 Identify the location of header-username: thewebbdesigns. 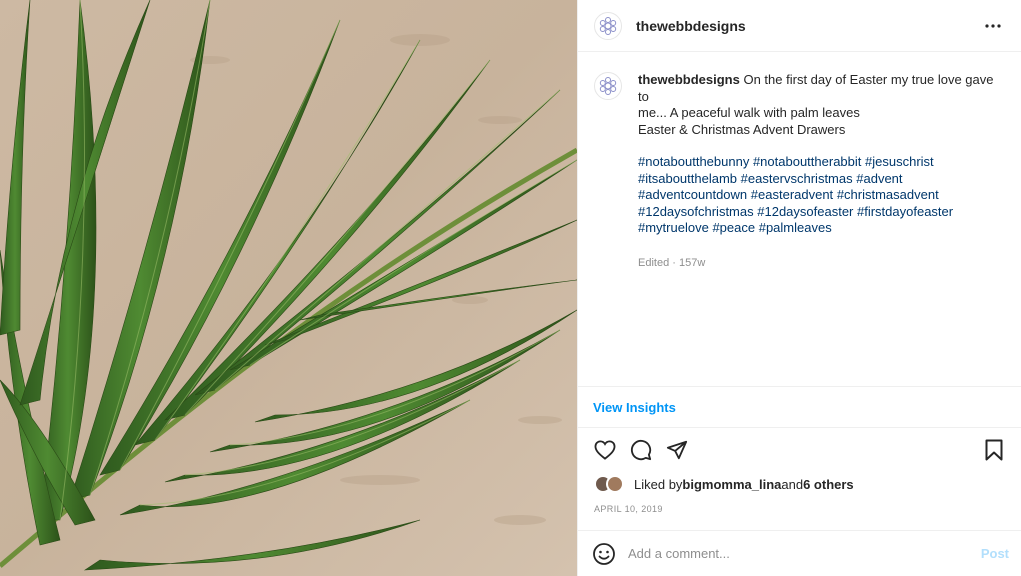
(691, 26).